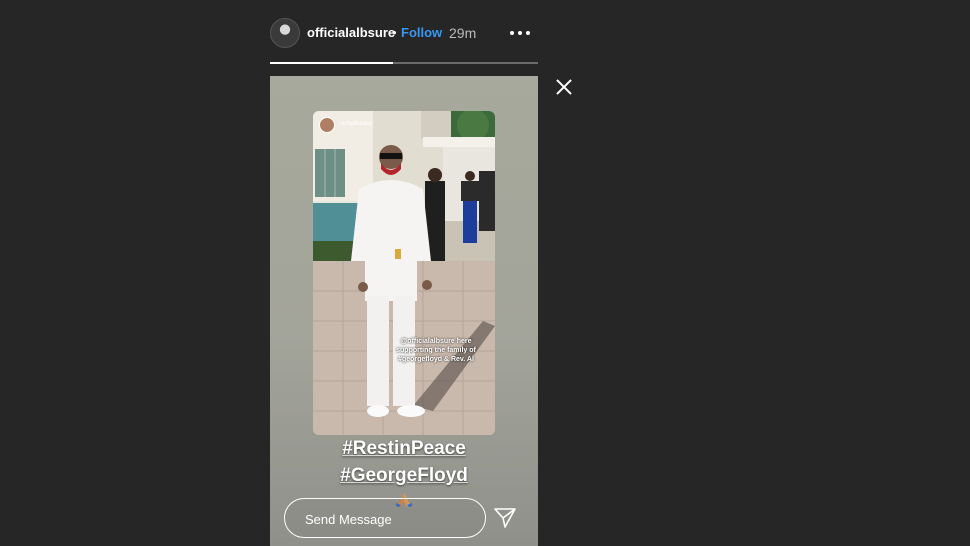 This screenshot has height=546, width=970. I want to click on photo-illustration, so click(404, 273).